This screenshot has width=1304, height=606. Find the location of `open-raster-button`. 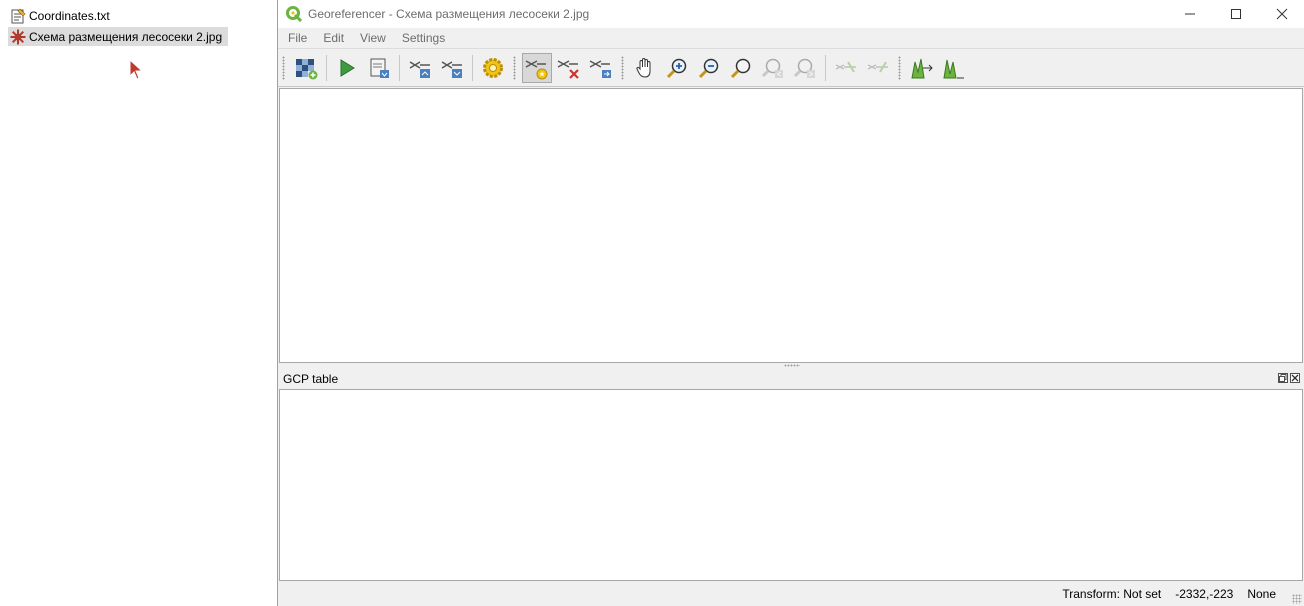

open-raster-button is located at coordinates (306, 68).